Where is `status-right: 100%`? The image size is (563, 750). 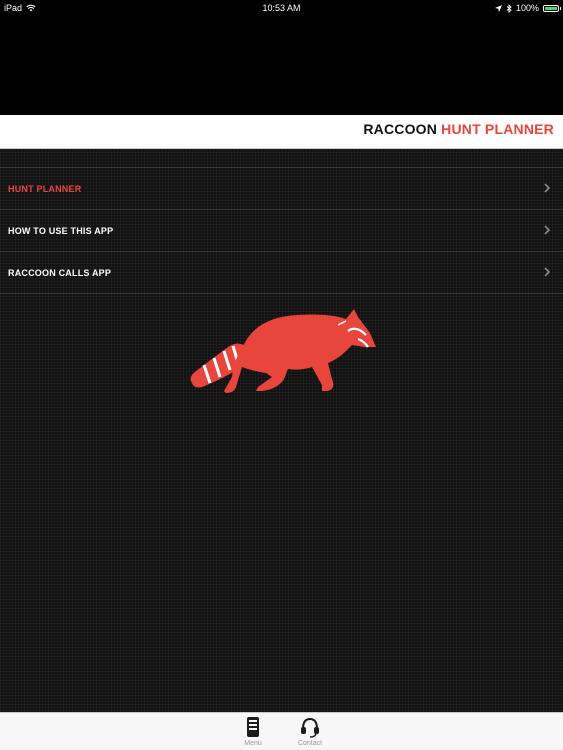 status-right: 100% is located at coordinates (527, 8).